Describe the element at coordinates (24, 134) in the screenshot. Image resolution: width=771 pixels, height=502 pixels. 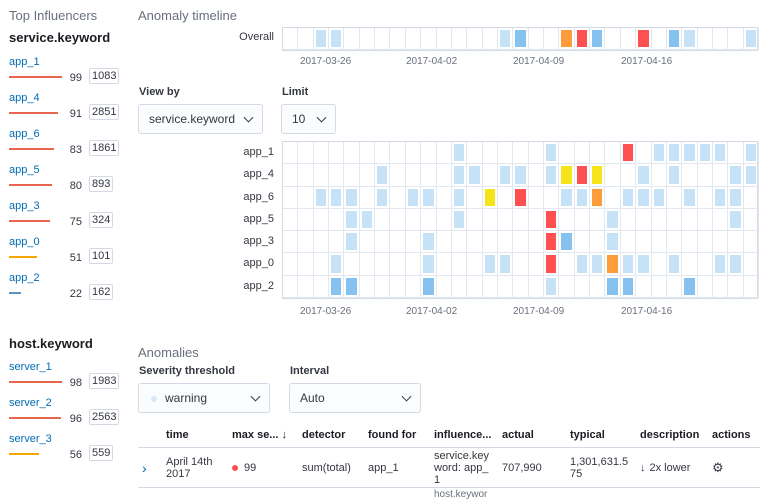
I see `influencer-item-app_6: app_6` at that location.